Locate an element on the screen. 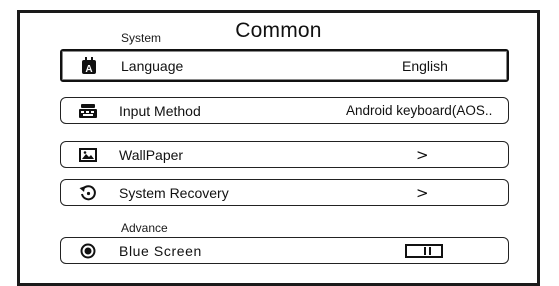 Image resolution: width=559 pixels, height=286 pixels. language-value: English is located at coordinates (425, 65).